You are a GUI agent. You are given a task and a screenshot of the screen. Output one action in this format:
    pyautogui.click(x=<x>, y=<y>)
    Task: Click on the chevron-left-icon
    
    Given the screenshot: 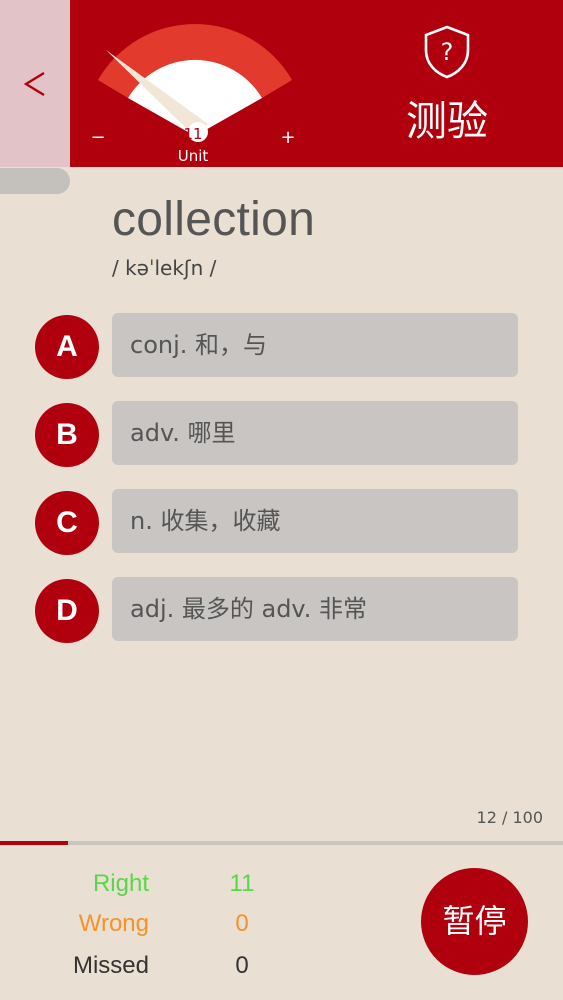 What is the action you would take?
    pyautogui.click(x=34, y=83)
    